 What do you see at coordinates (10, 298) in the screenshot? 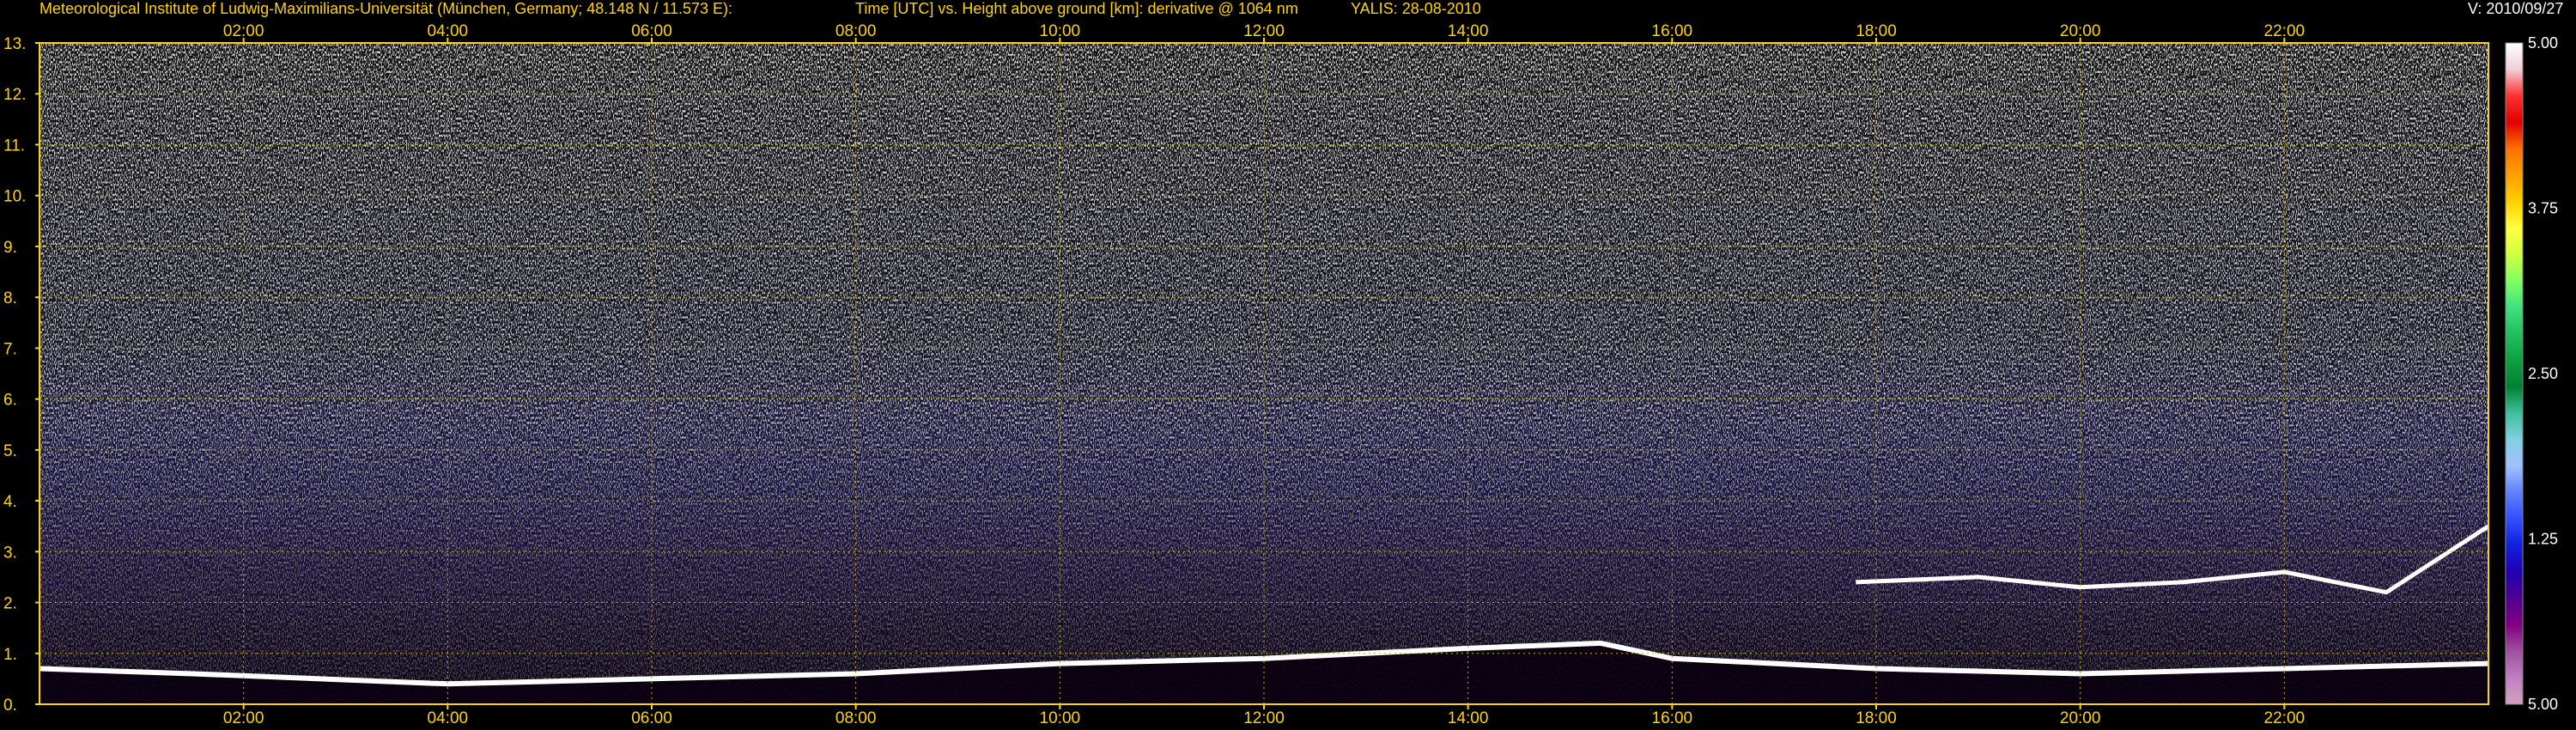
I see `y-tick-label: 8.` at bounding box center [10, 298].